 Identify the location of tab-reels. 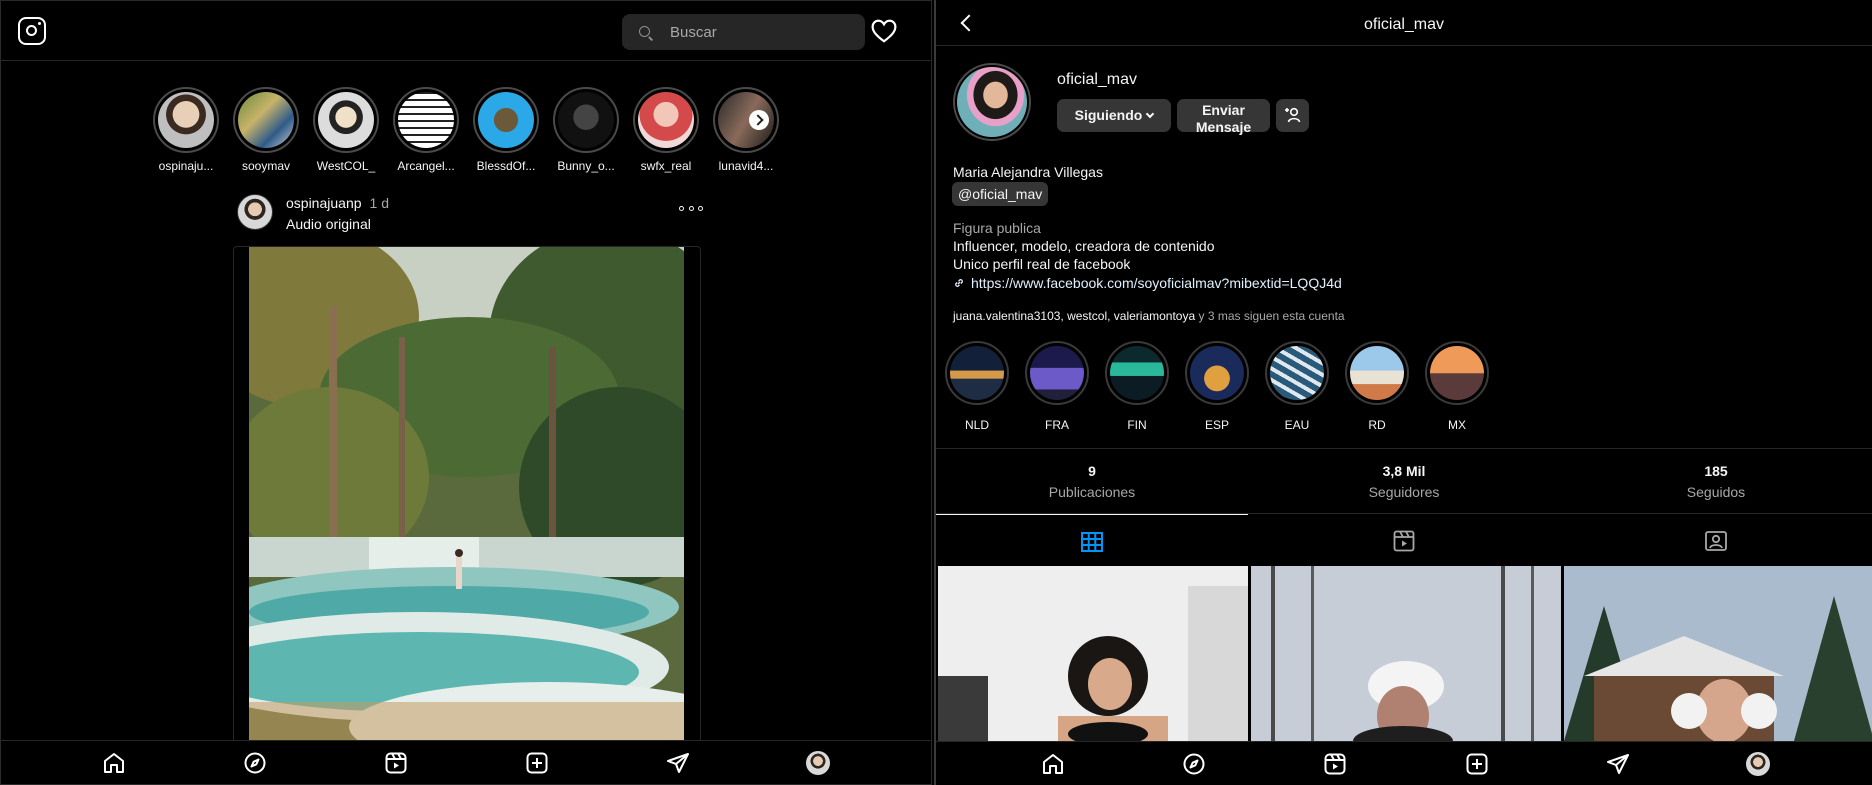
(1404, 539).